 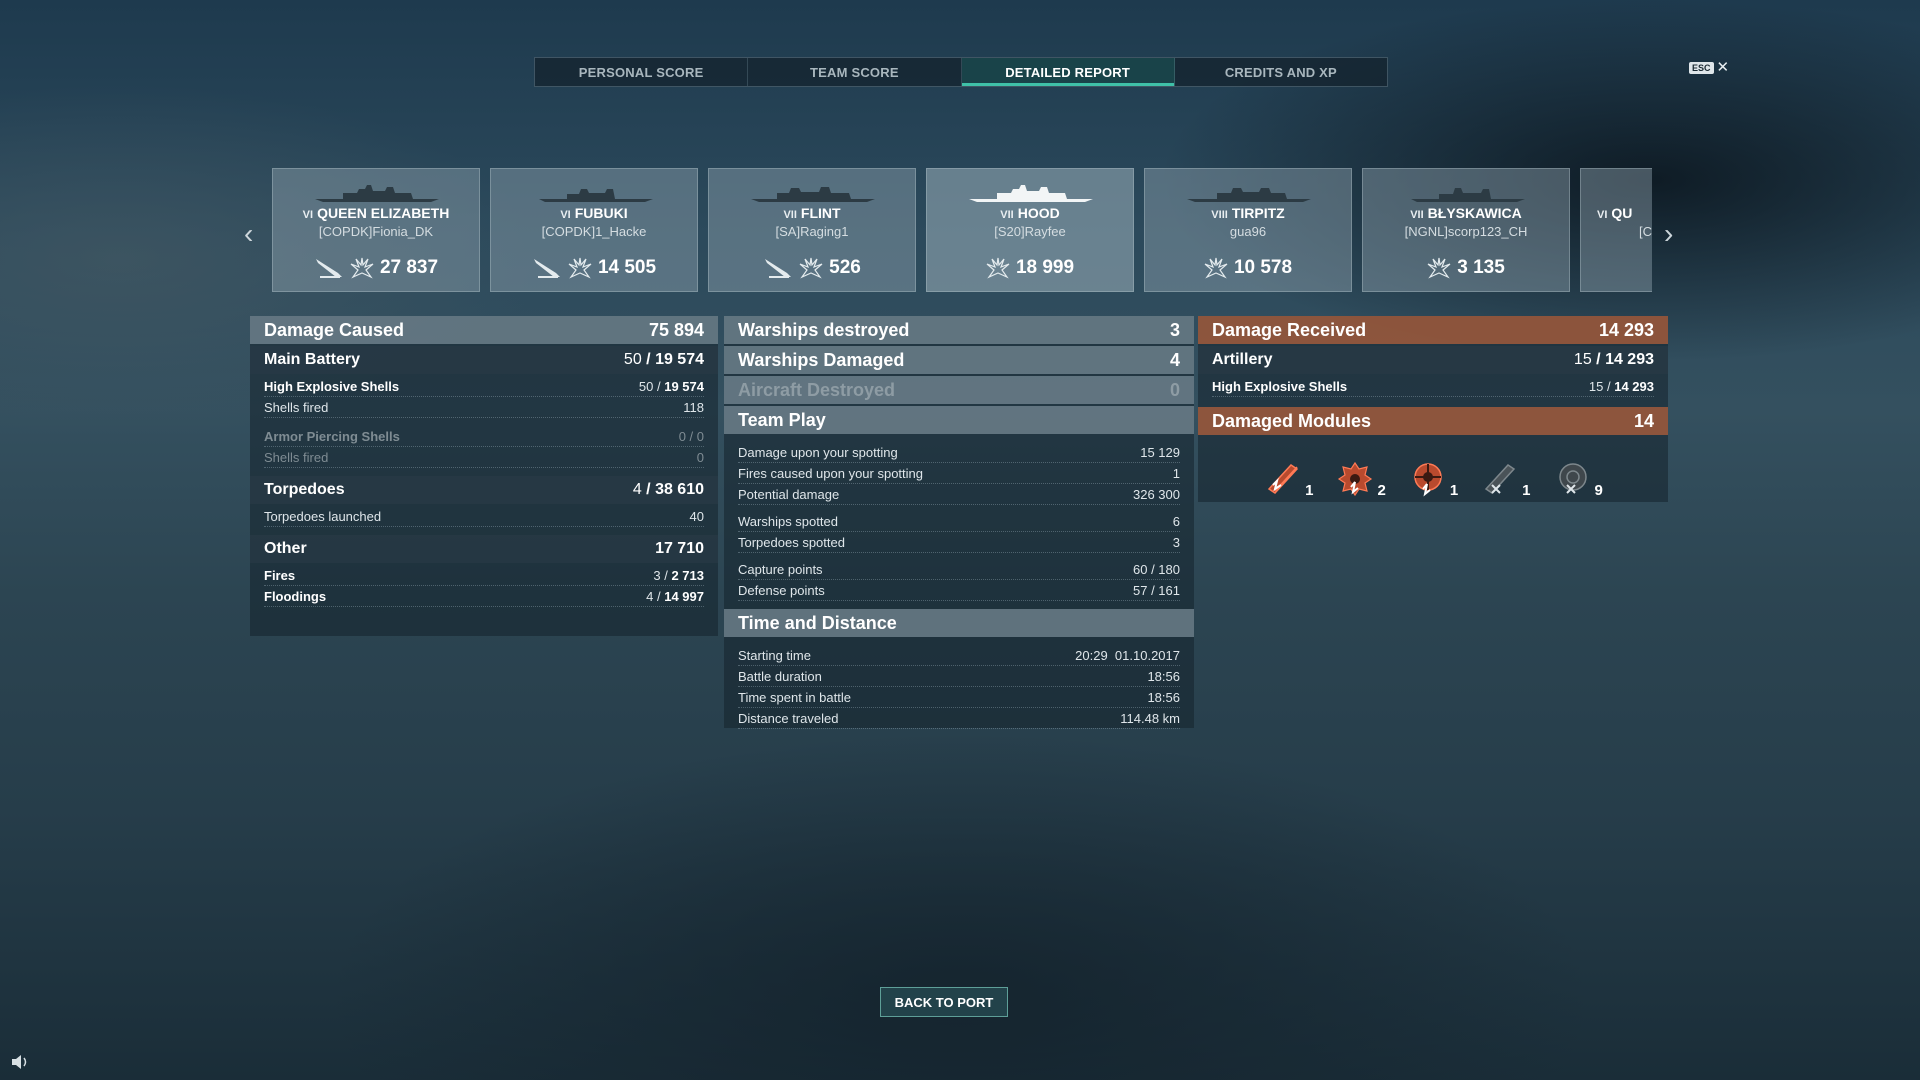 What do you see at coordinates (959, 569) in the screenshot?
I see `capture-points-row: Capture points 60 / 180` at bounding box center [959, 569].